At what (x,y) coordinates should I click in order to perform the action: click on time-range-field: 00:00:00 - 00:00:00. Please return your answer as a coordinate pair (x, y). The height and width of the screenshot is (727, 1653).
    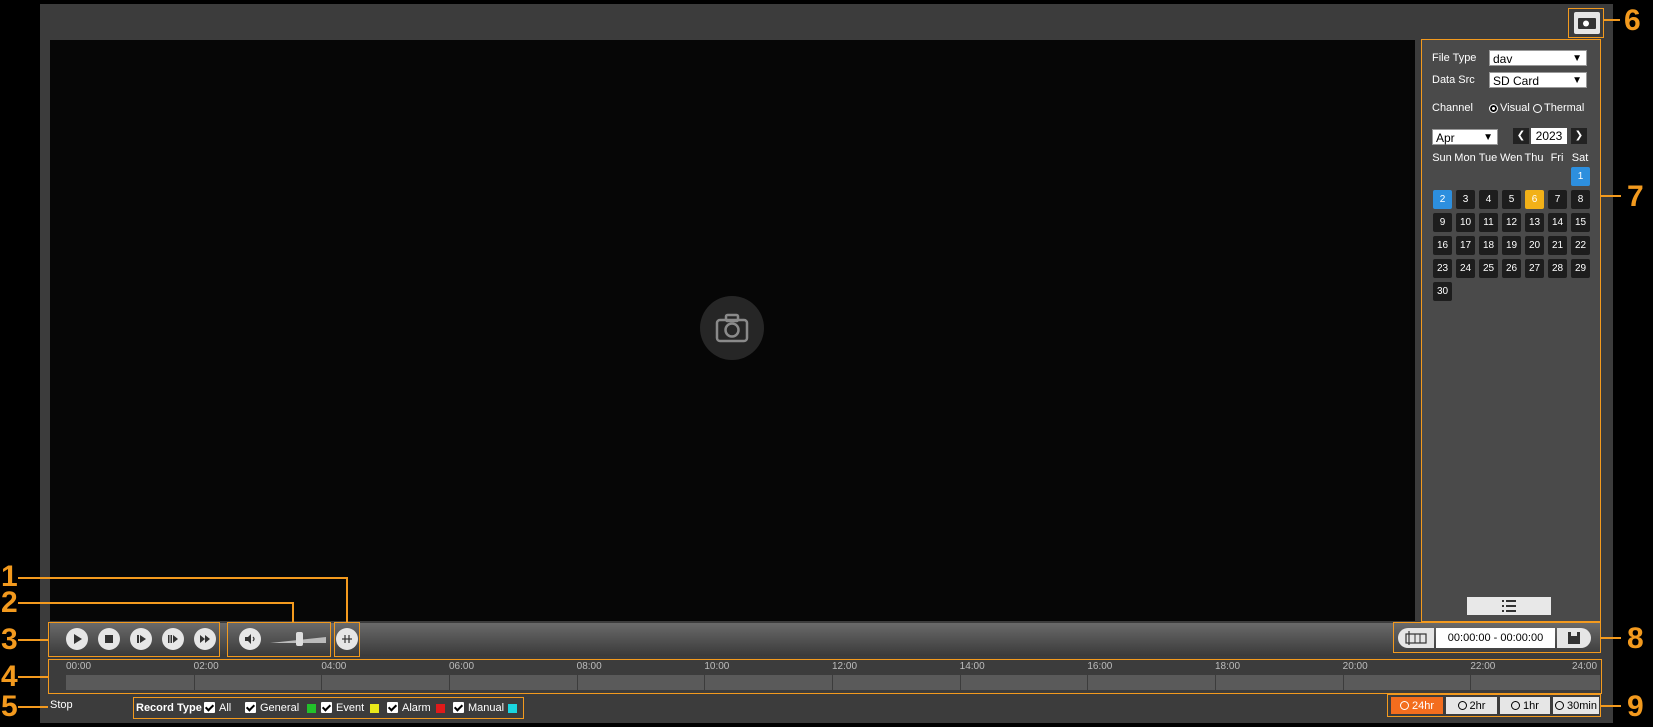
    Looking at the image, I should click on (1495, 638).